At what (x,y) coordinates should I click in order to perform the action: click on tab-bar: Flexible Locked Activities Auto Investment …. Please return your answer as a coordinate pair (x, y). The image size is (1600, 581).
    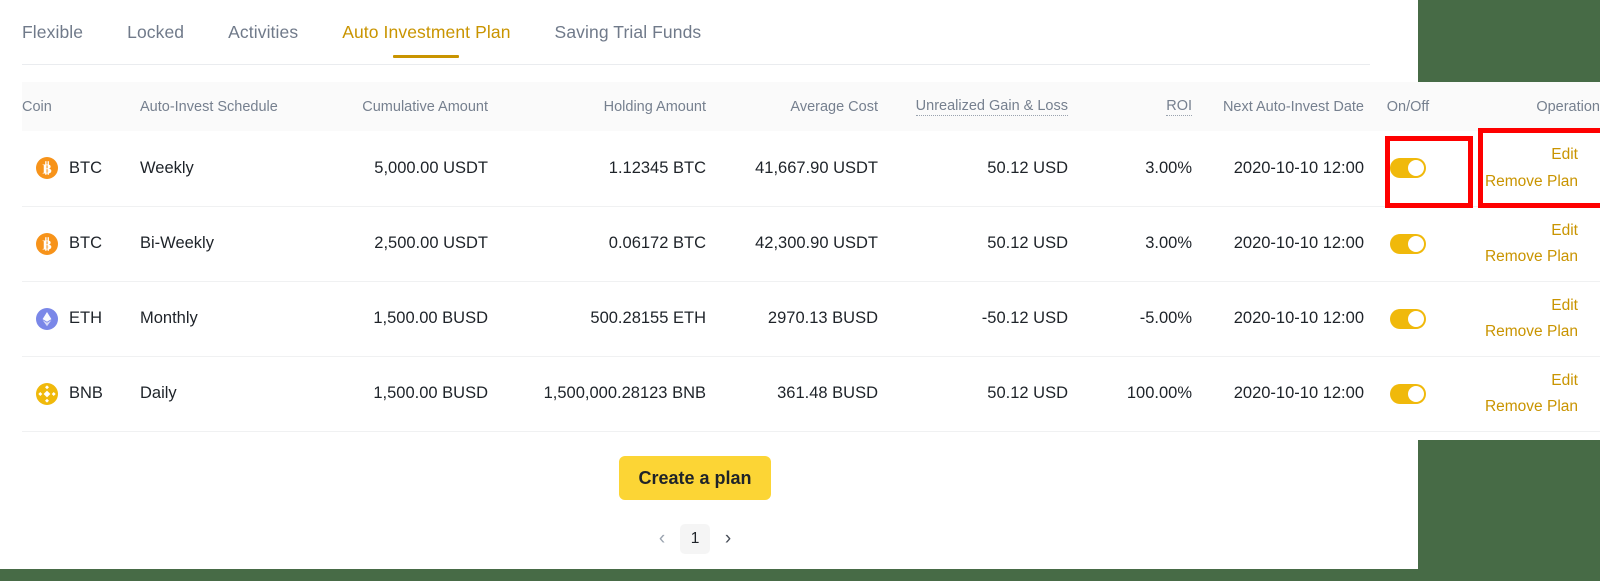
    Looking at the image, I should click on (707, 32).